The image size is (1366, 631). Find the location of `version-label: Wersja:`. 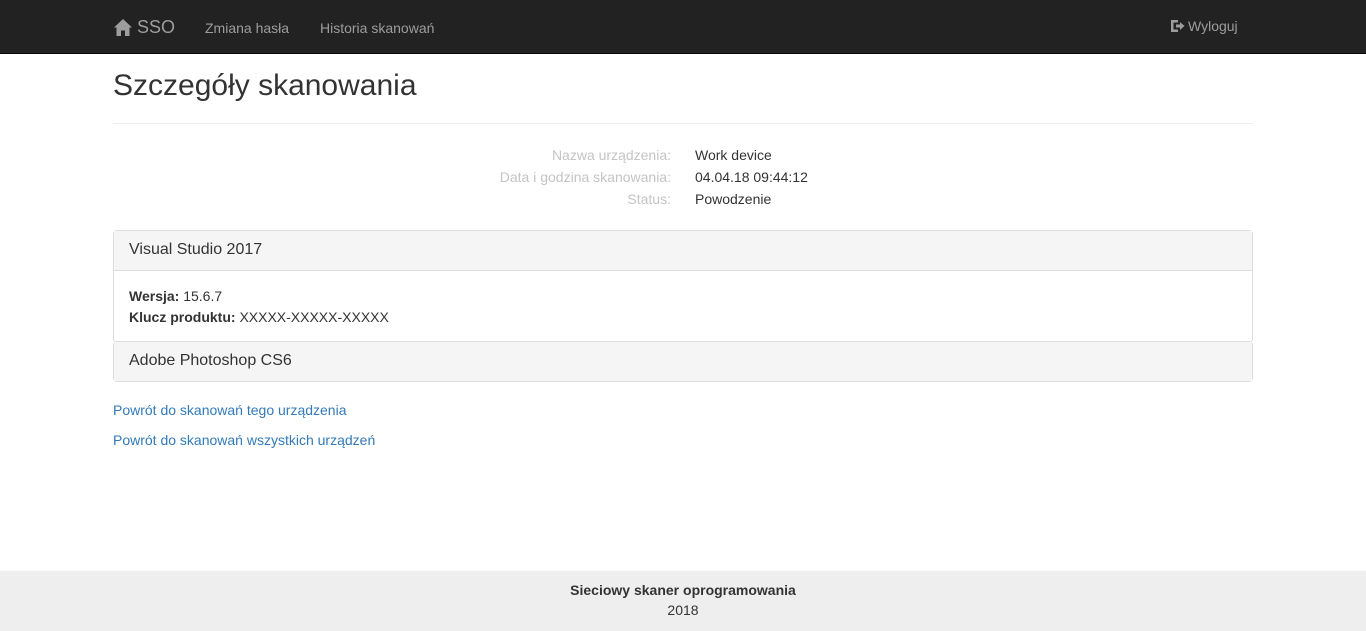

version-label: Wersja: is located at coordinates (154, 296).